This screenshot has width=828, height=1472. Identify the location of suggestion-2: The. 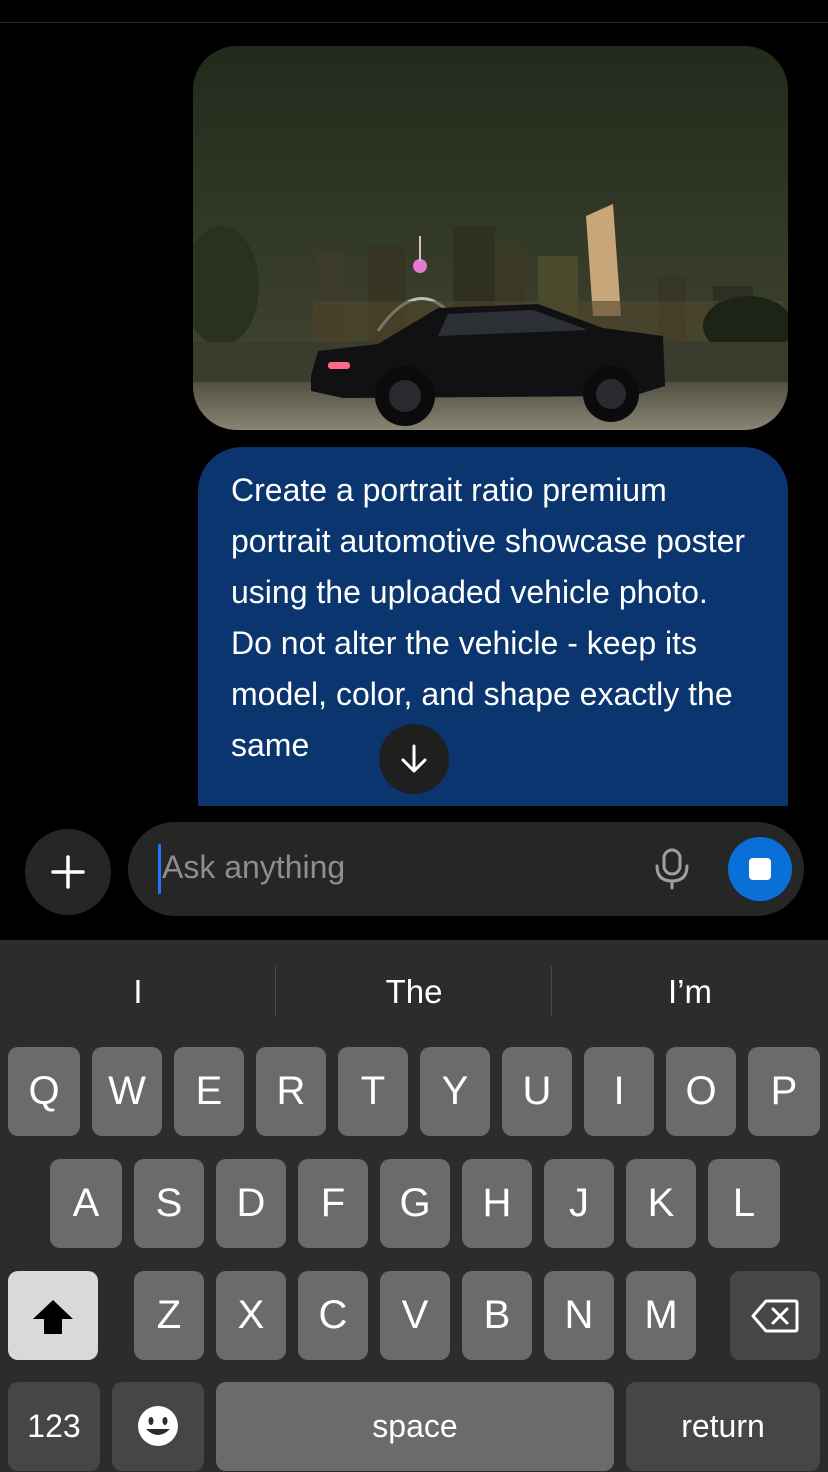
(414, 992).